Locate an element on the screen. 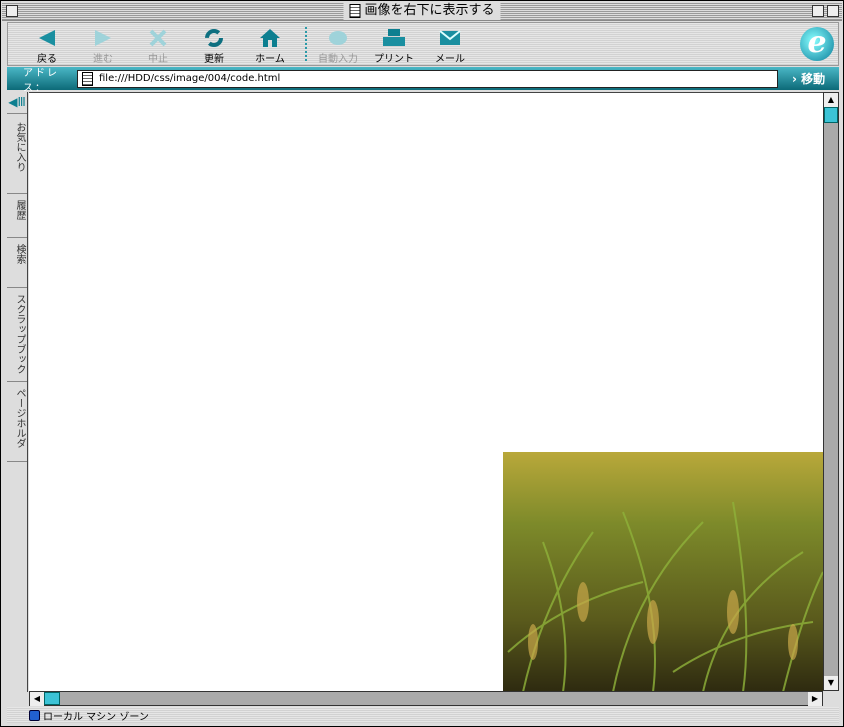 This screenshot has width=844, height=727. scroll-right-arrow-icon: ▶ is located at coordinates (815, 699).